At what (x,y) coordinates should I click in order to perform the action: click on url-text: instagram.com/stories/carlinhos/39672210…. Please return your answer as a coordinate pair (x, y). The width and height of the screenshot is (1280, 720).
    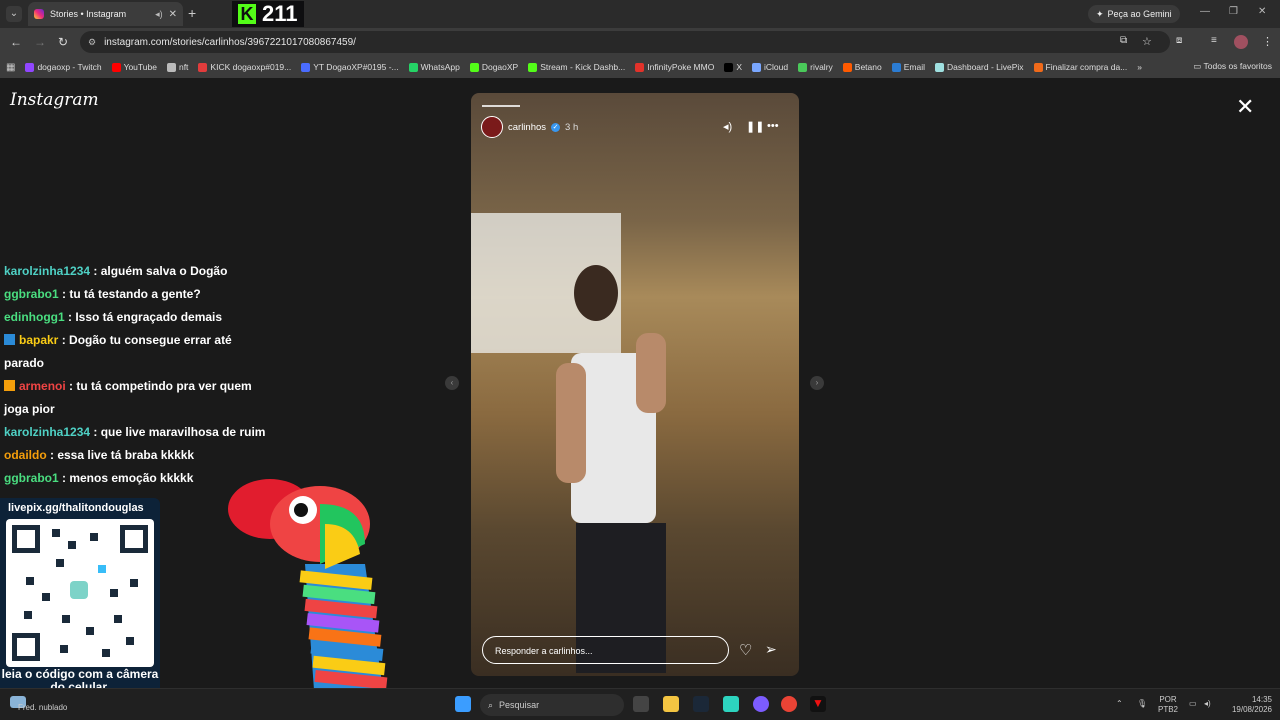
    Looking at the image, I should click on (230, 42).